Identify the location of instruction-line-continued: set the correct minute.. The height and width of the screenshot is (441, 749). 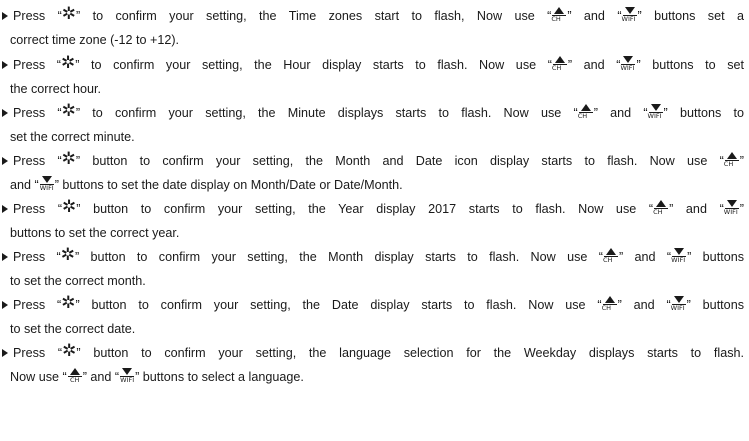
(373, 137).